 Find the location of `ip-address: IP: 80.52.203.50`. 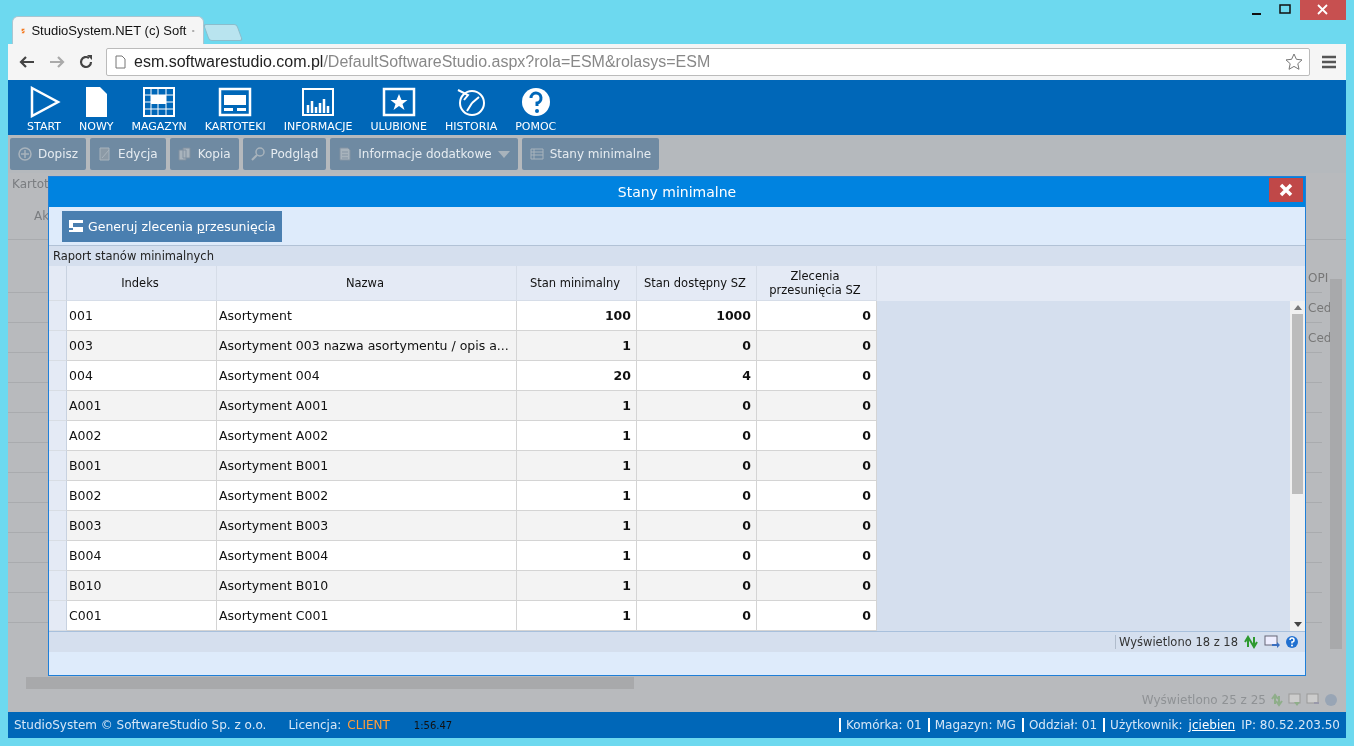

ip-address: IP: 80.52.203.50 is located at coordinates (1290, 725).